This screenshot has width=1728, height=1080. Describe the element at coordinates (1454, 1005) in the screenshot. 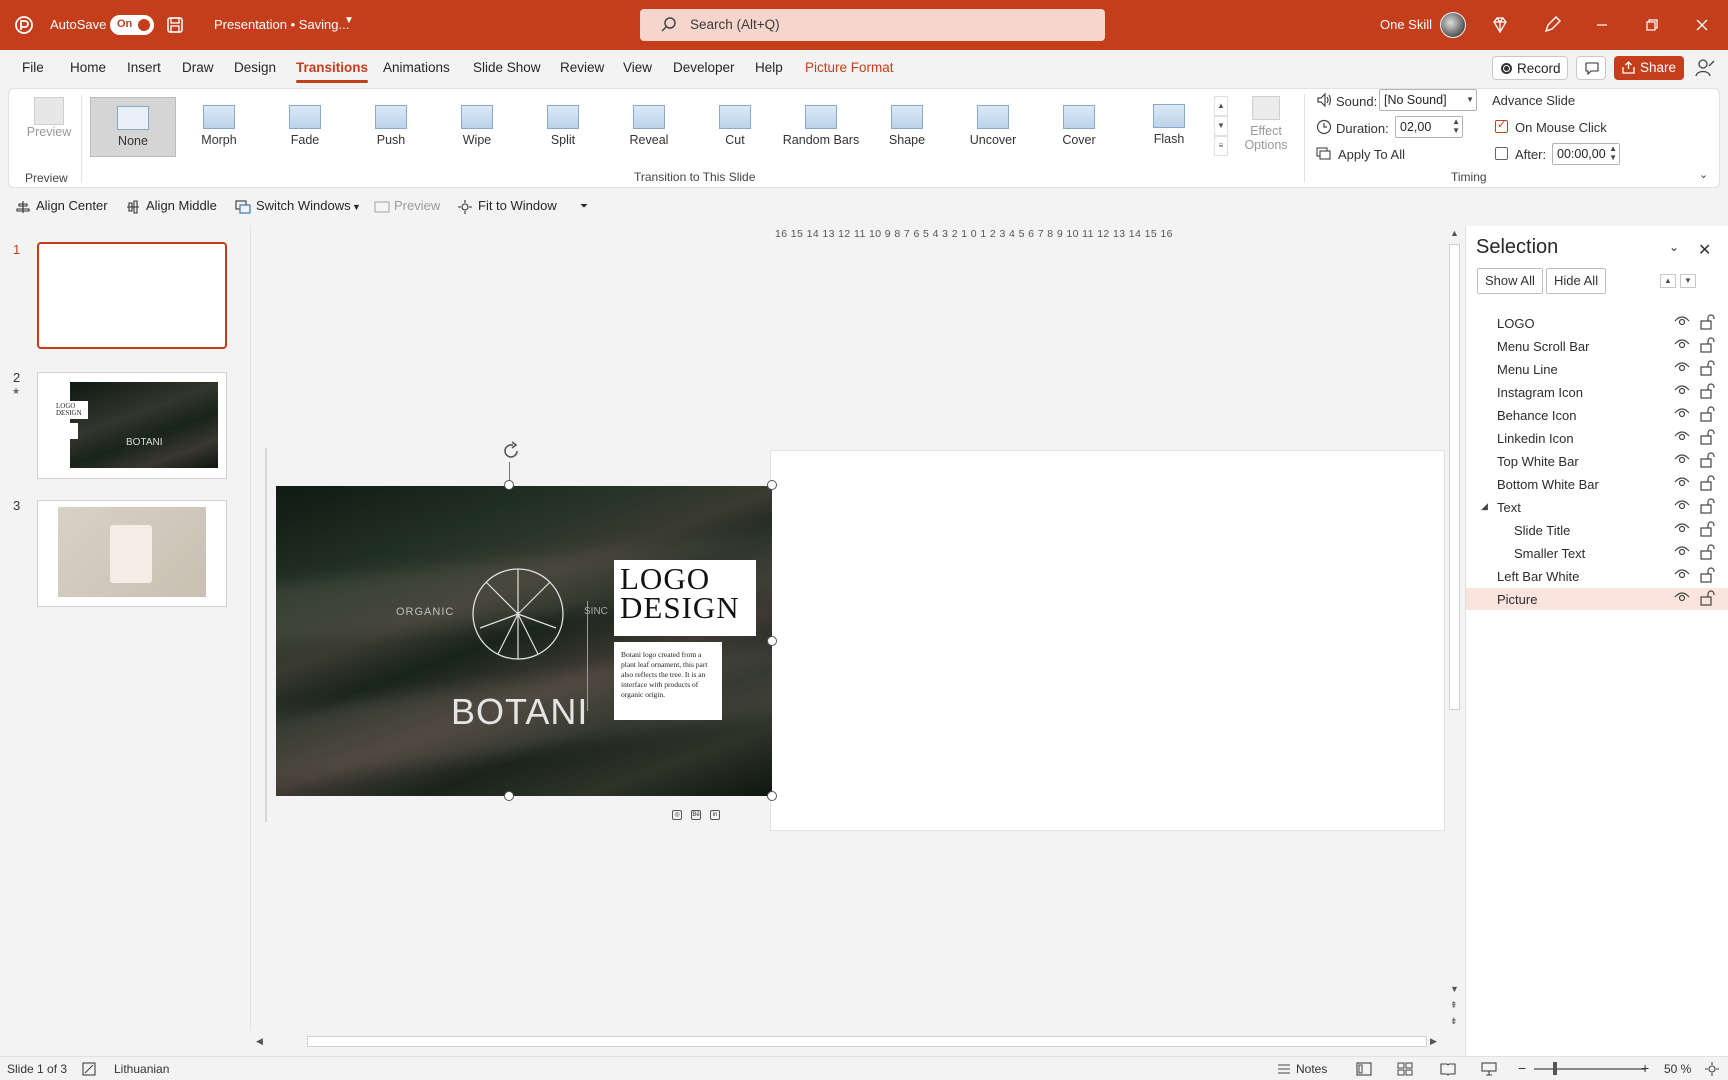

I see `previous-slide-icon: ⇞` at that location.